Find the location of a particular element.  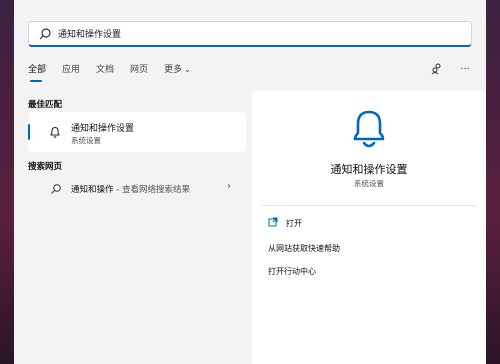

action-center-action: 打开行动中心 is located at coordinates (292, 271).